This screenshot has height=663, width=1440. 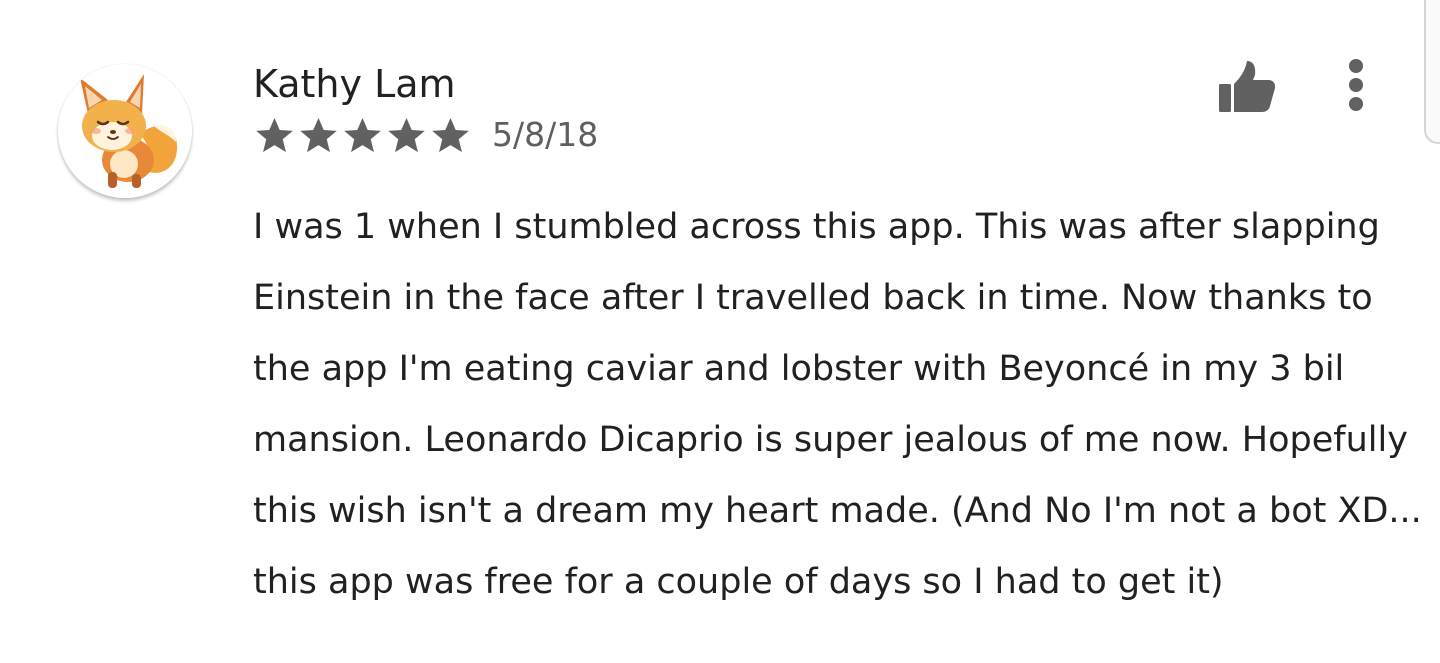 I want to click on star-rating, so click(x=362, y=135).